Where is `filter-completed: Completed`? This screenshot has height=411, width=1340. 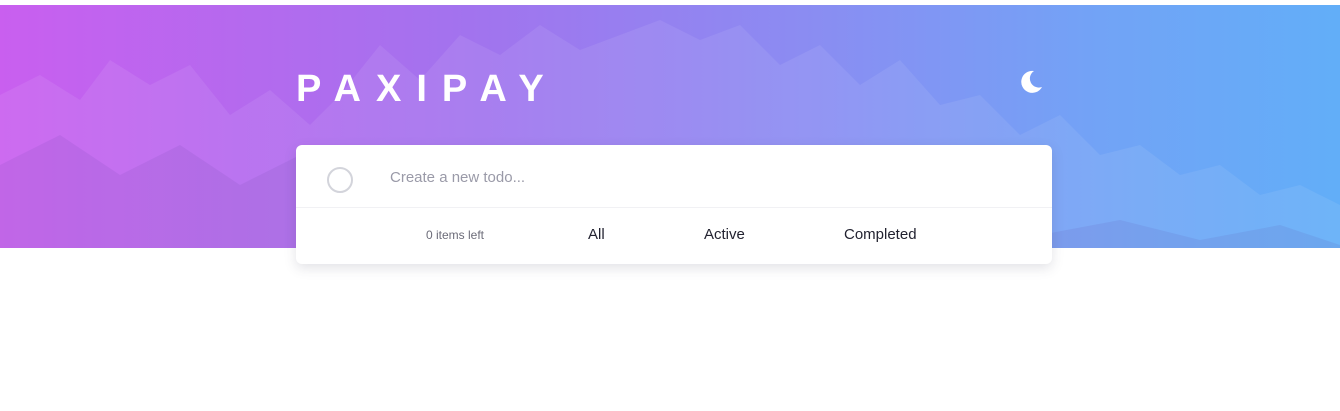
filter-completed: Completed is located at coordinates (880, 234).